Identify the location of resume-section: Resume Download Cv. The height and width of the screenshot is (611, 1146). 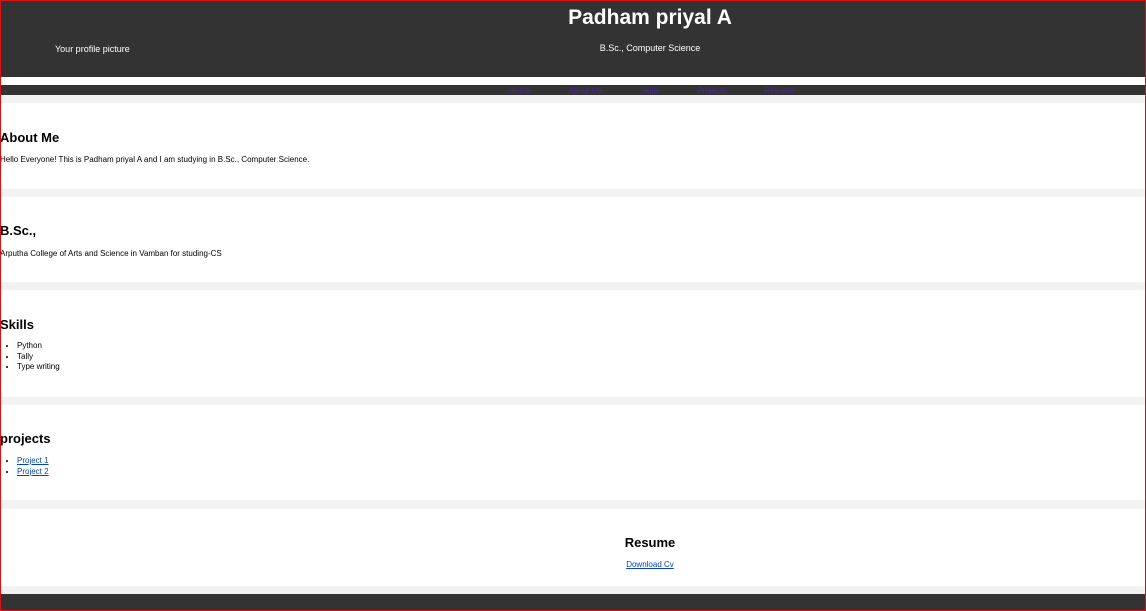
(573, 547).